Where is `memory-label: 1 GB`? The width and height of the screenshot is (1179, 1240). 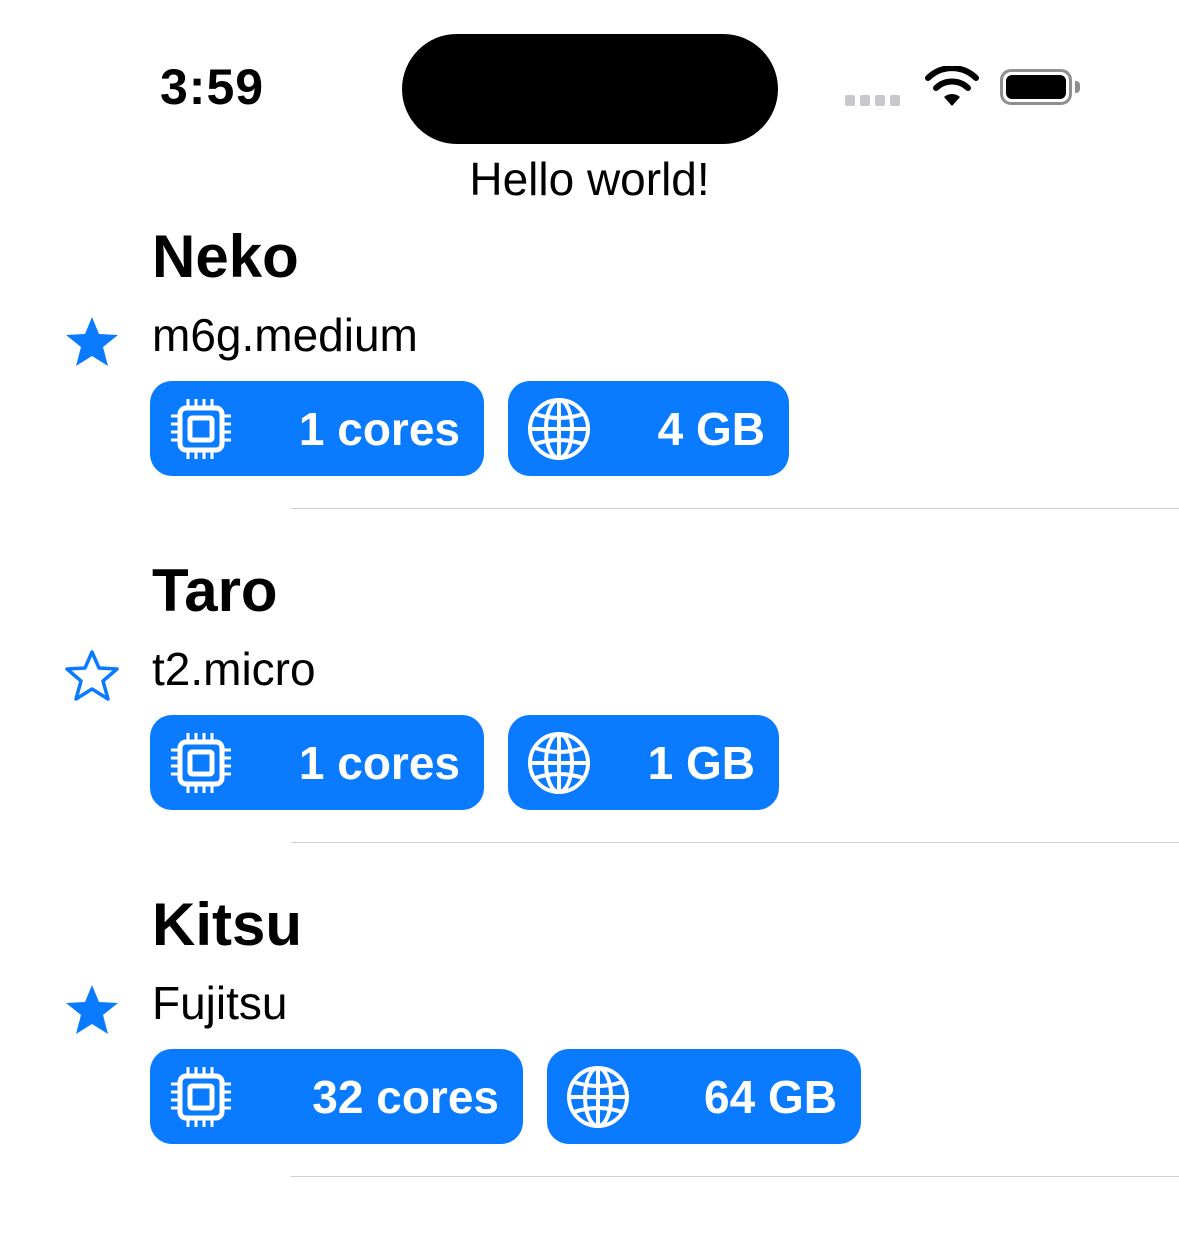
memory-label: 1 GB is located at coordinates (701, 762).